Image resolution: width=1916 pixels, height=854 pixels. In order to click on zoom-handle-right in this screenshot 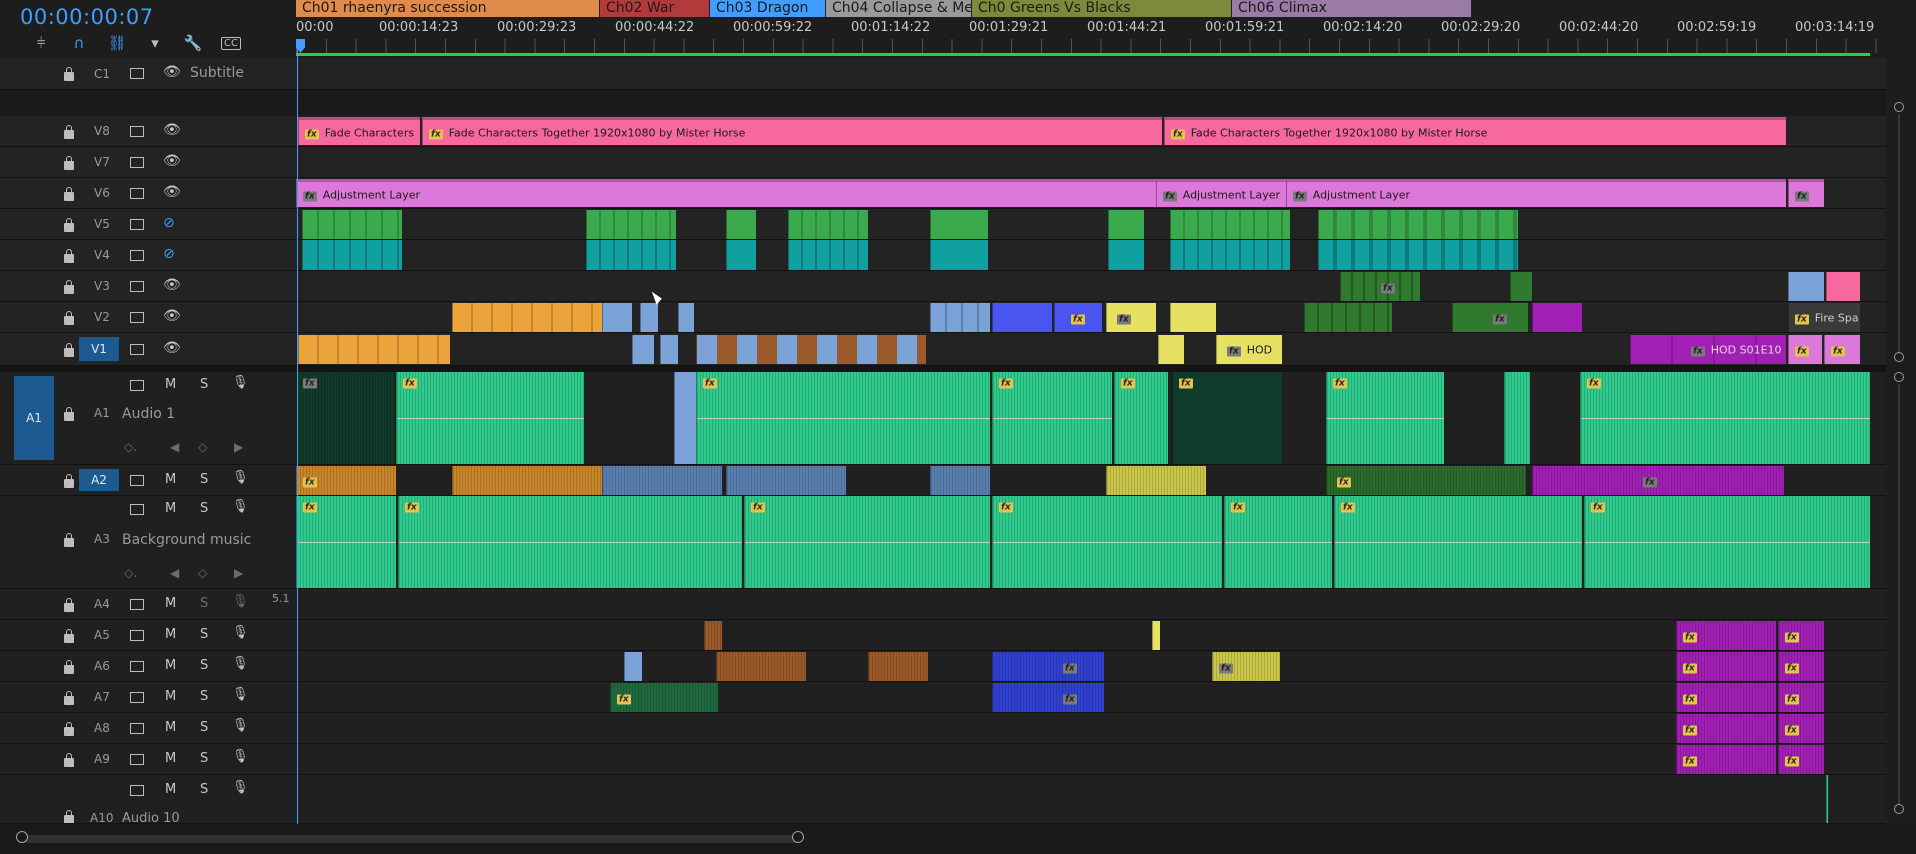, I will do `click(798, 837)`.